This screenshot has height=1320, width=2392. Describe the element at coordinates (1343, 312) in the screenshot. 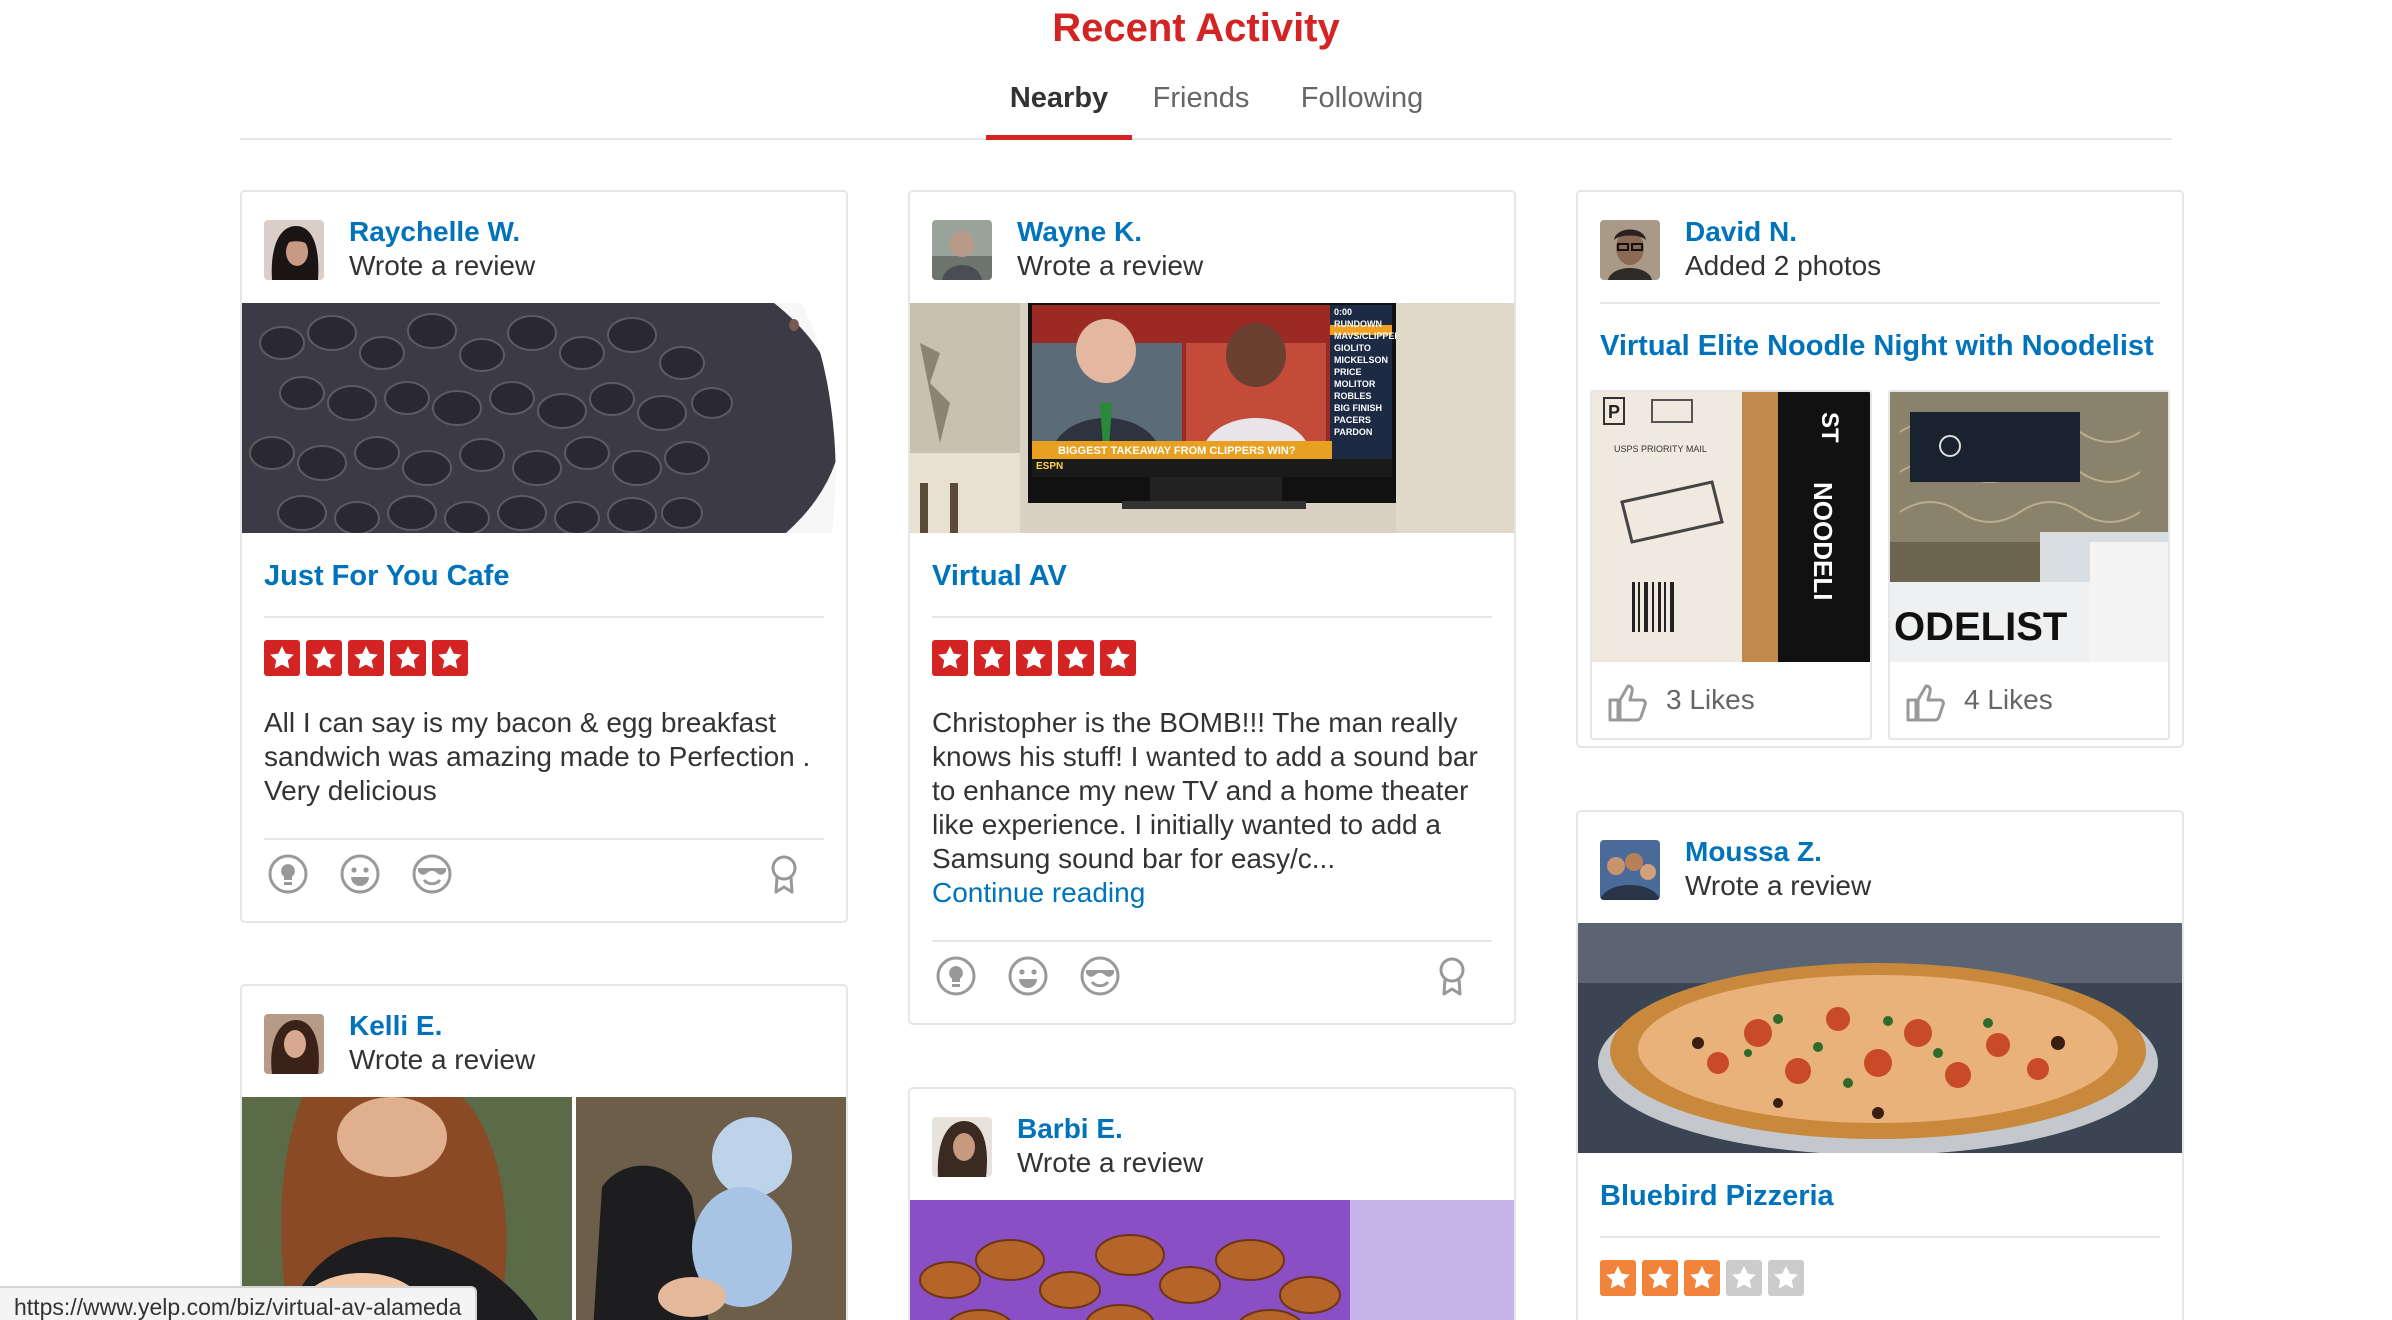

I see `tv-rundown-item: 0:00` at that location.